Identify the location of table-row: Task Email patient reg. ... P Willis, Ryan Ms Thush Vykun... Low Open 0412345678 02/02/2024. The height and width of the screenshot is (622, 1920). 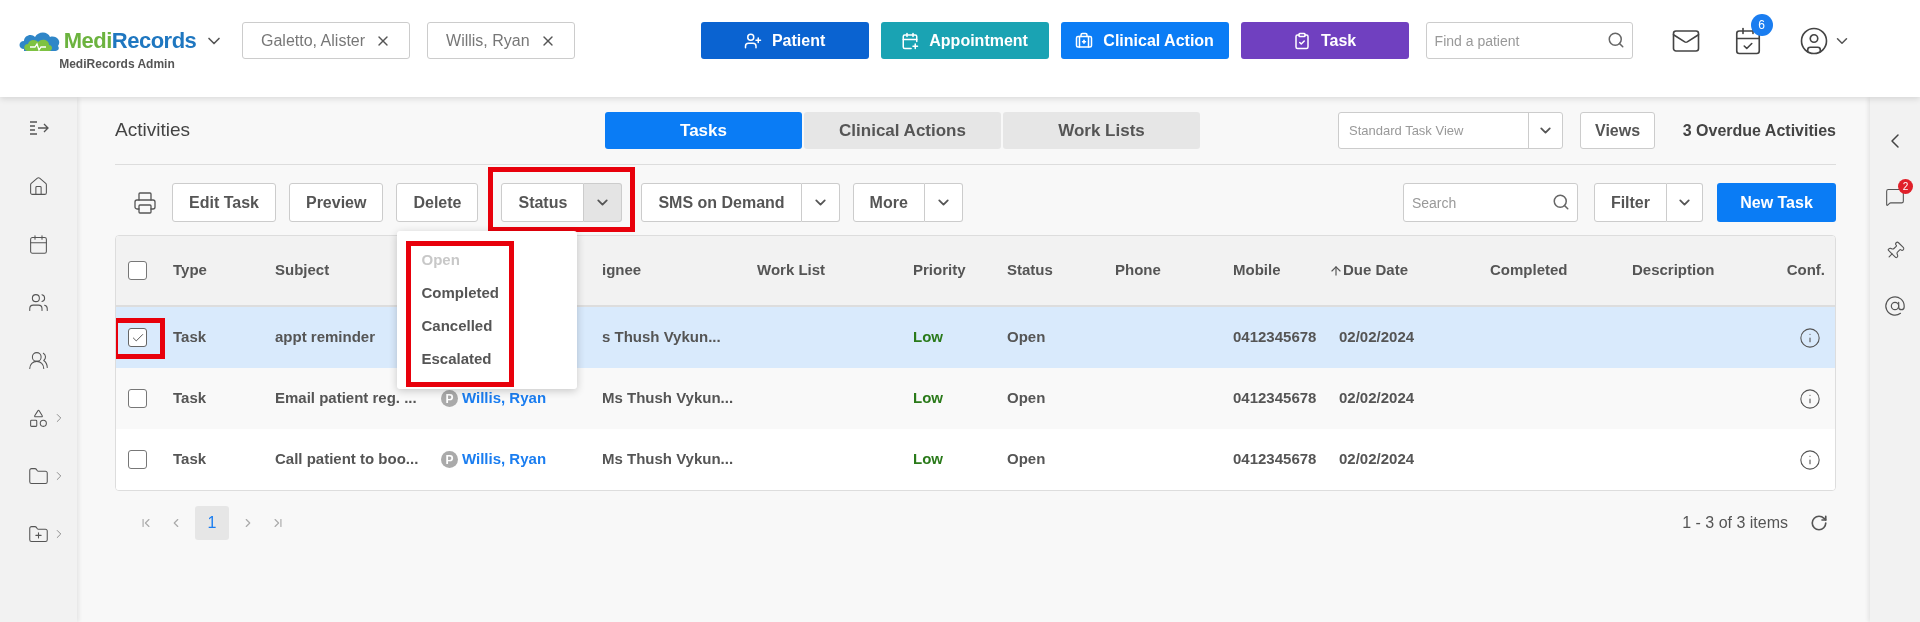
(975, 398).